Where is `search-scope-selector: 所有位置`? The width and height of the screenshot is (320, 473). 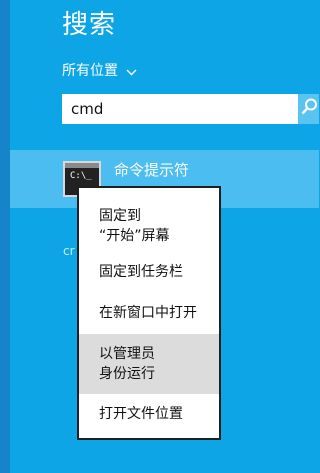 search-scope-selector: 所有位置 is located at coordinates (99, 71).